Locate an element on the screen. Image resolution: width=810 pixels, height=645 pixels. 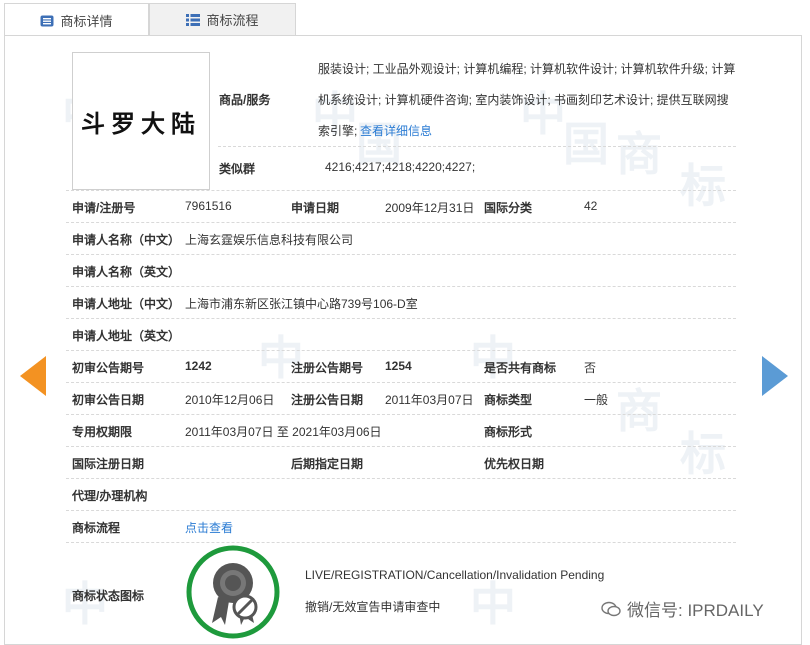
trademark-text: 斗罗大陆 is located at coordinates (141, 123).